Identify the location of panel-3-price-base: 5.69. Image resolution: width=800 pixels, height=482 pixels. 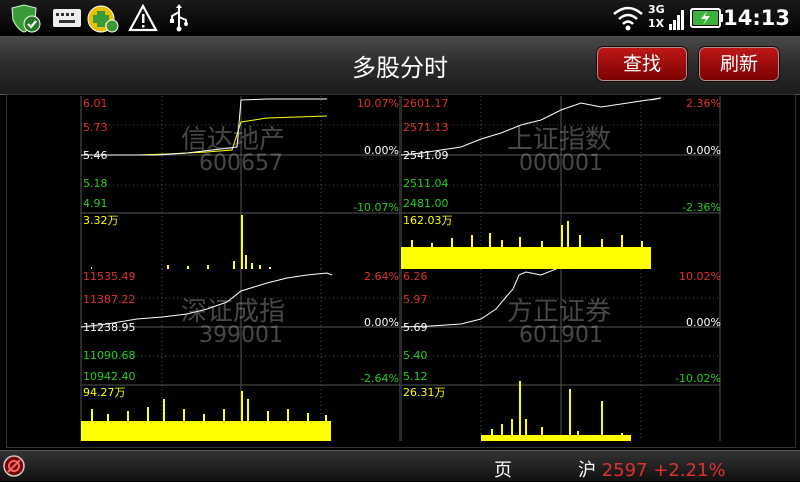
(415, 327).